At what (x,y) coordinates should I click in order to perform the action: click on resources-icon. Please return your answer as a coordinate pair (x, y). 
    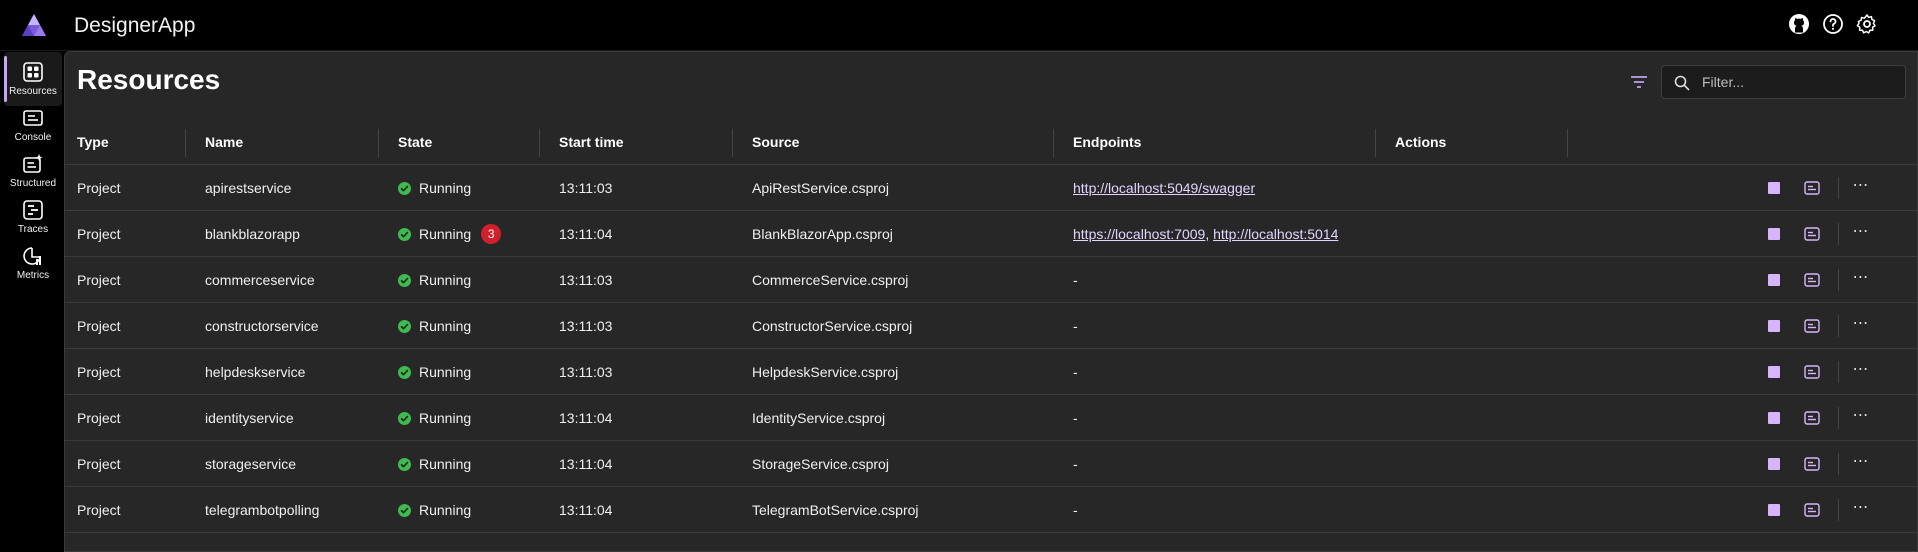
    Looking at the image, I should click on (33, 72).